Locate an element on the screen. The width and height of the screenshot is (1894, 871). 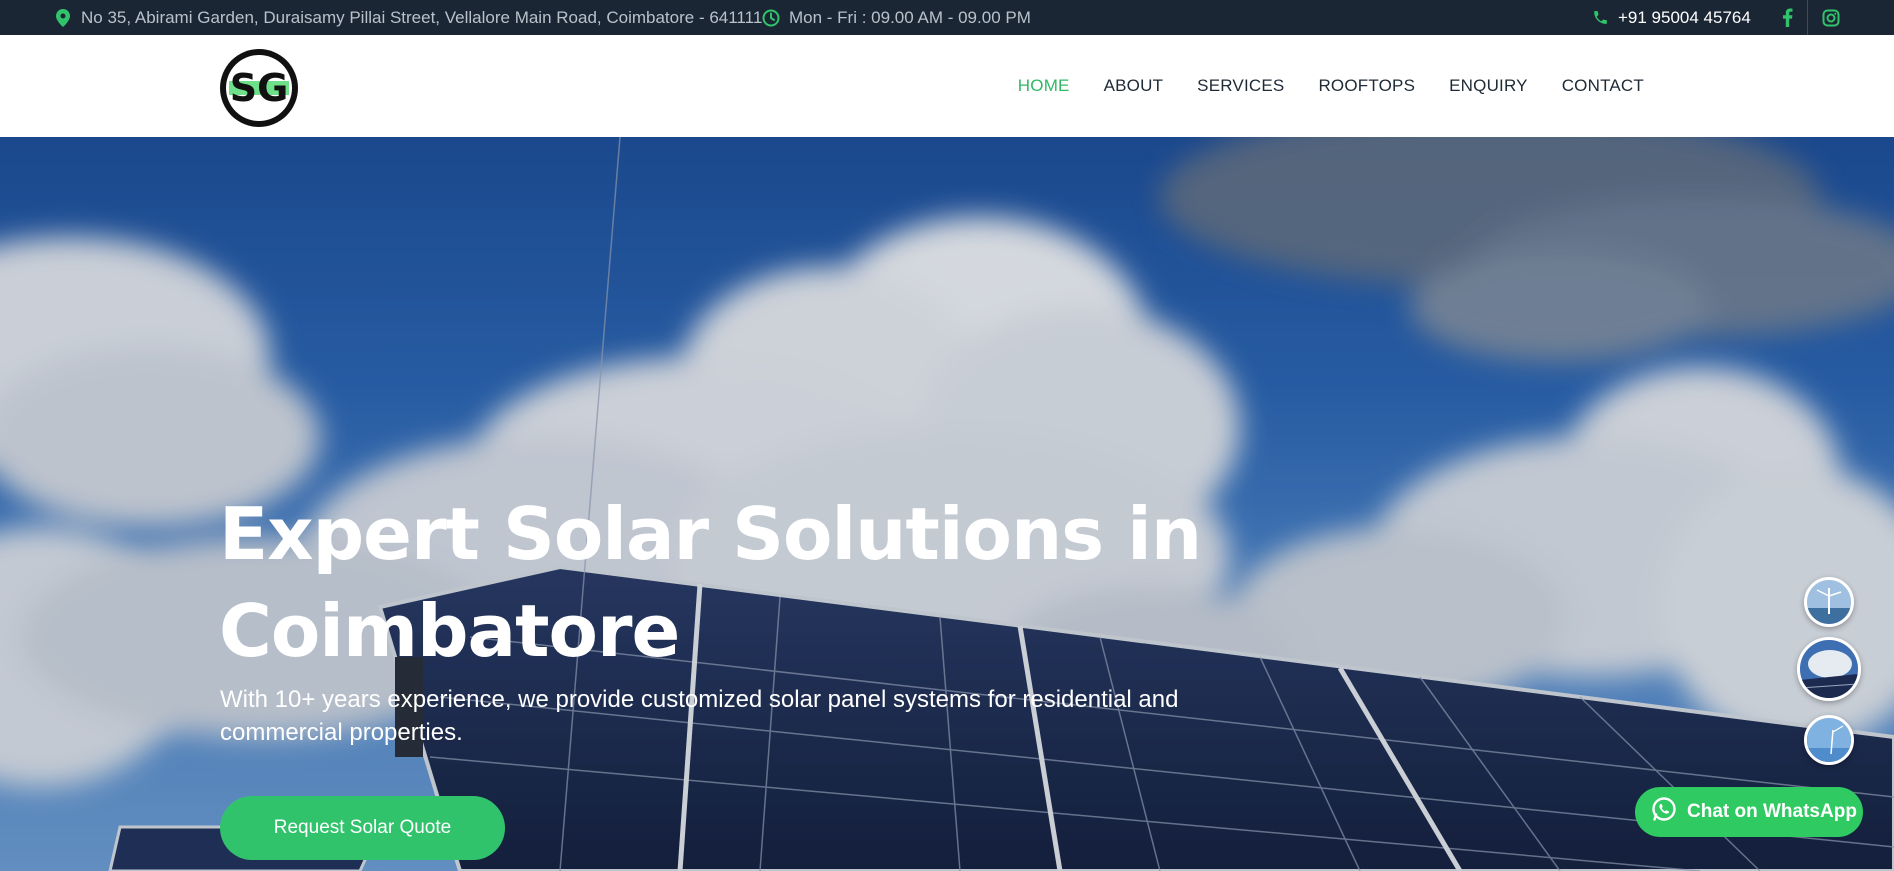
nav-about: ABOUT is located at coordinates (1134, 86).